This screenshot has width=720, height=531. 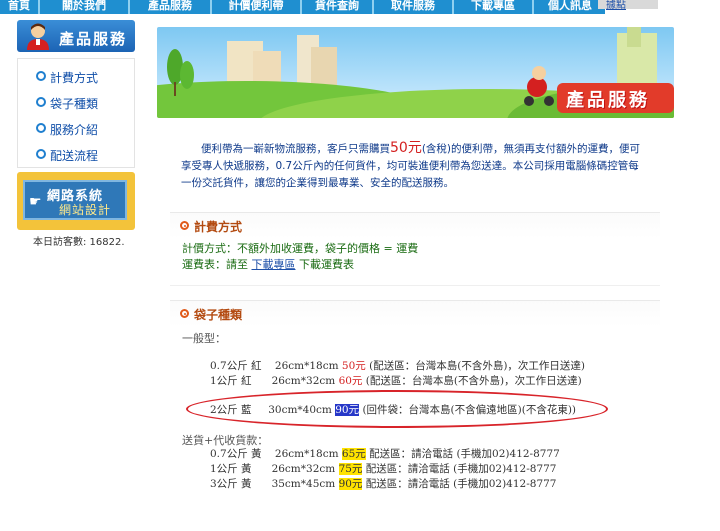 What do you see at coordinates (67, 103) in the screenshot?
I see `sidebar-item-bag-types: 袋子種類` at bounding box center [67, 103].